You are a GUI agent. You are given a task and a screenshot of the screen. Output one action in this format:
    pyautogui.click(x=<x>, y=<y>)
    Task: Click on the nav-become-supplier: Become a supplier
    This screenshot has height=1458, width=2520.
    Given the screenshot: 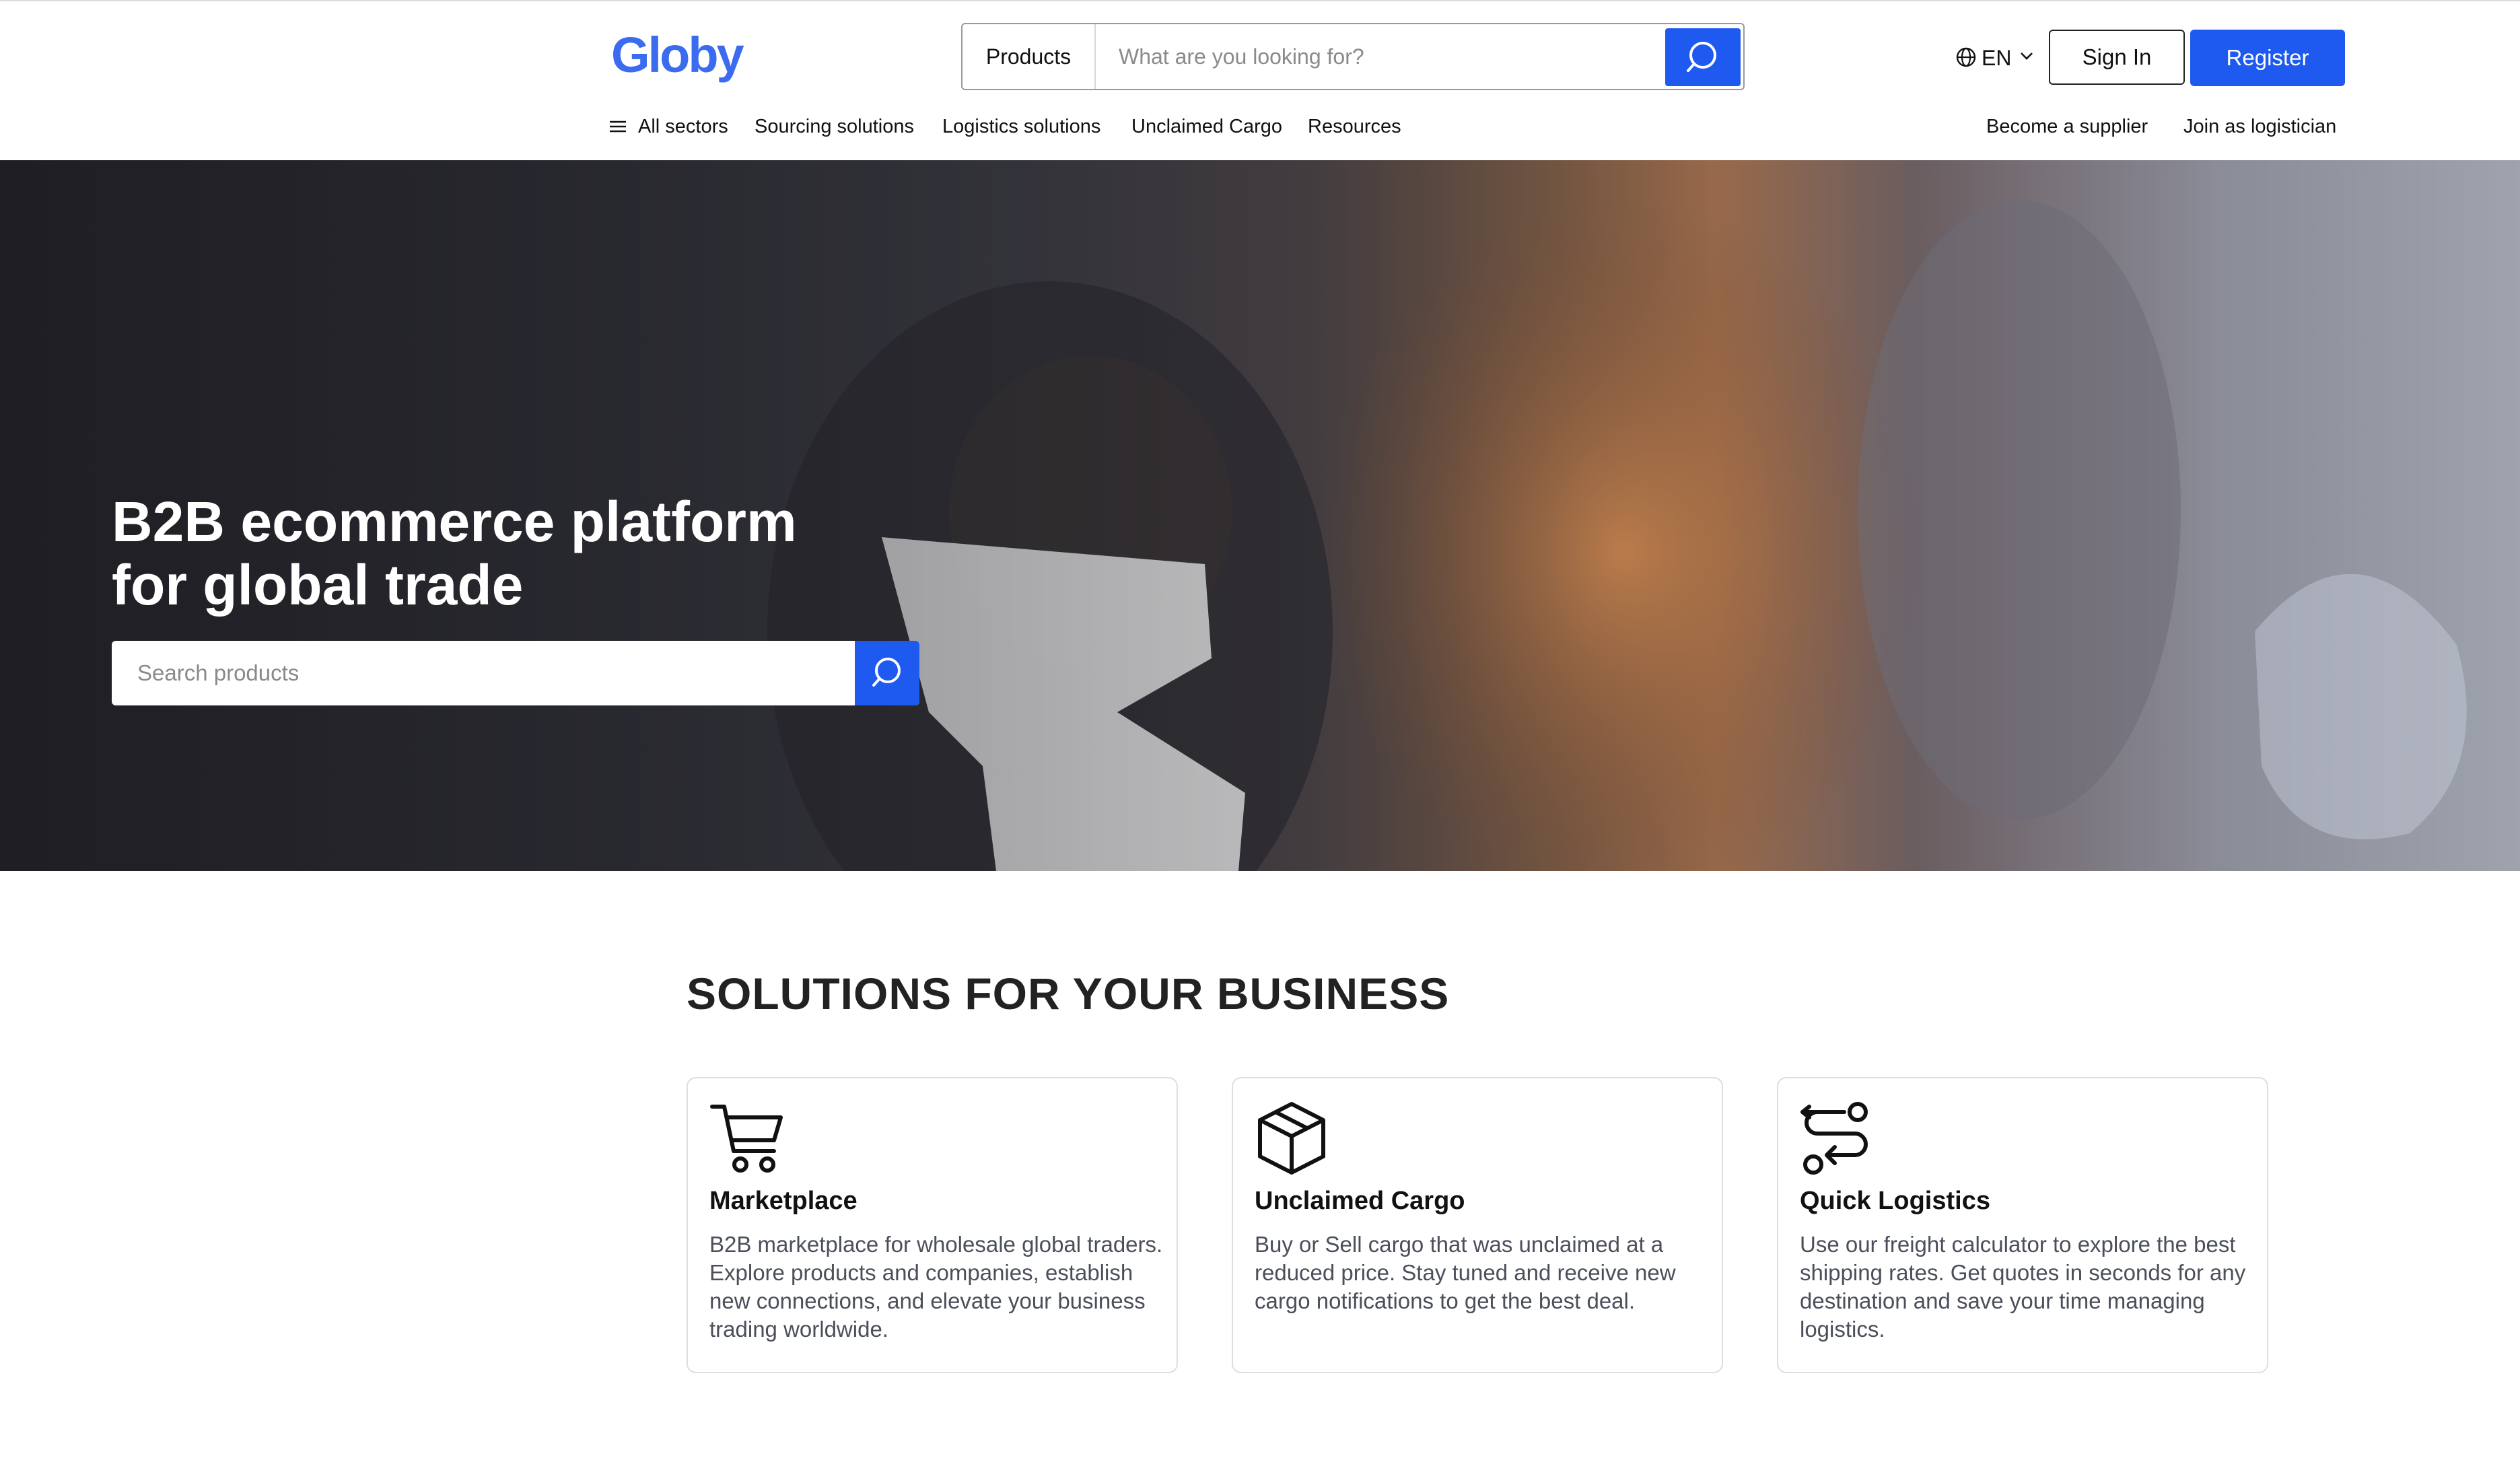 What is the action you would take?
    pyautogui.click(x=2067, y=126)
    